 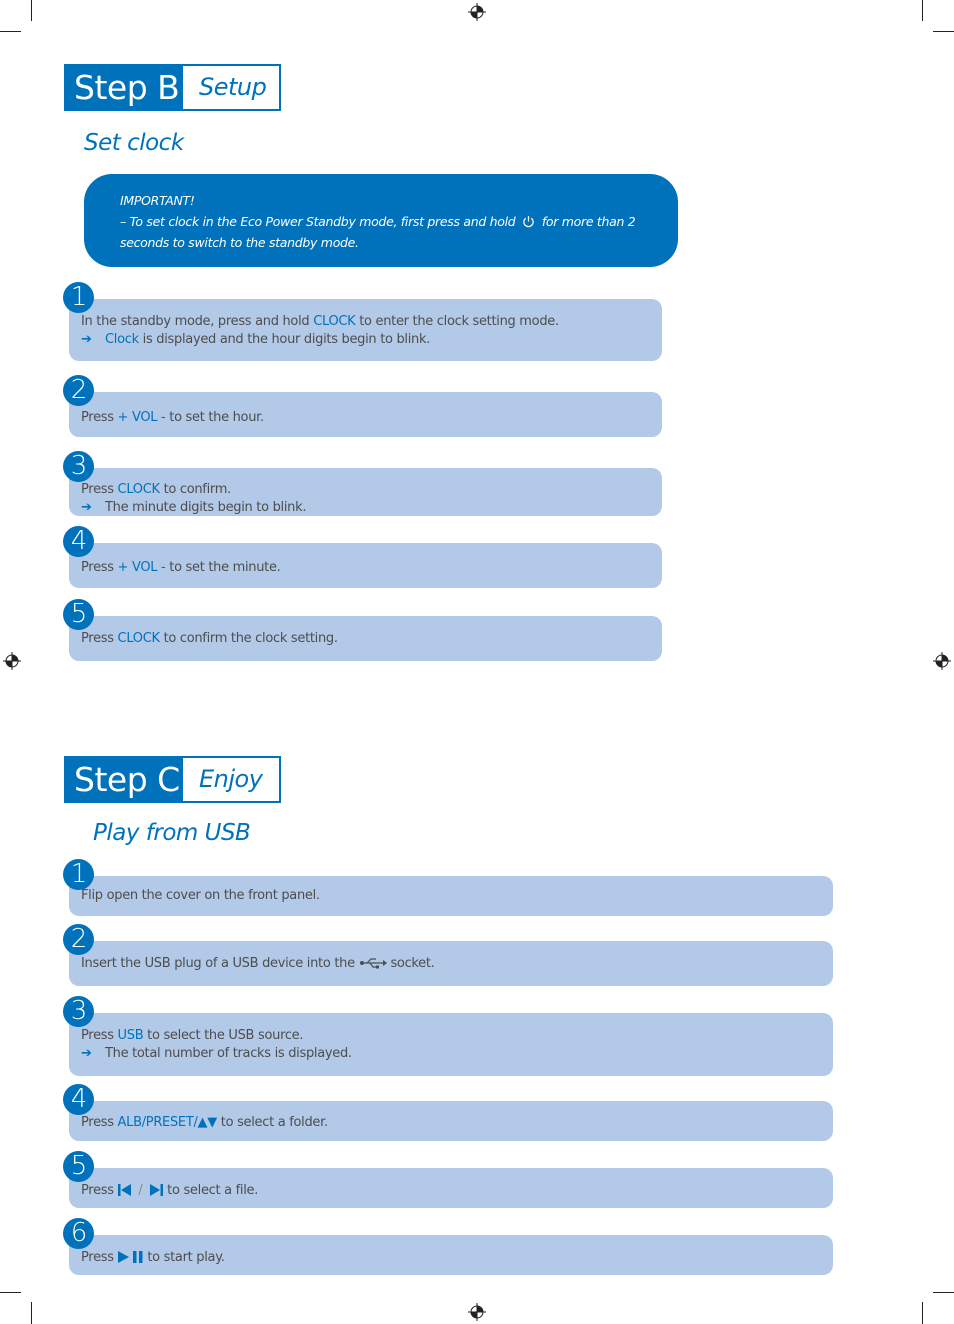 I want to click on text: The minute digits begin to blink., so click(x=206, y=507).